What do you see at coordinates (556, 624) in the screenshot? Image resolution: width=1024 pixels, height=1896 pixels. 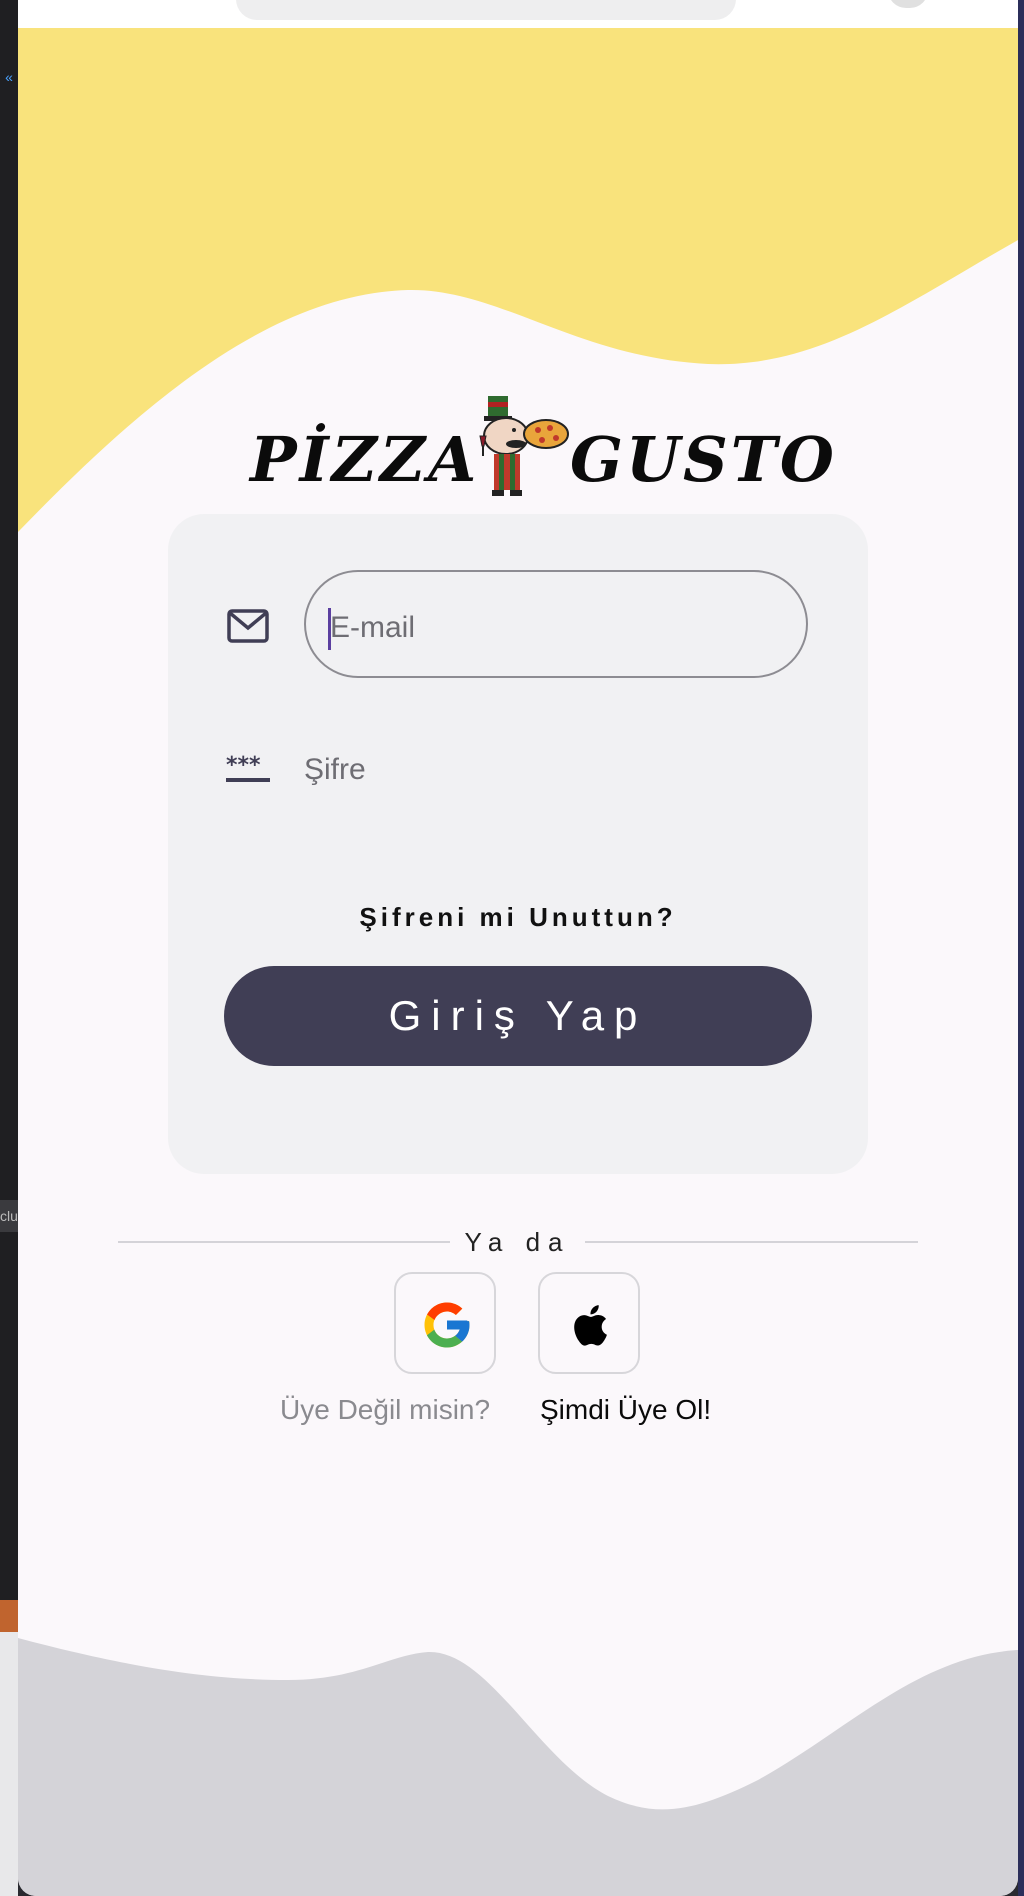 I see `email-field: E-mail` at bounding box center [556, 624].